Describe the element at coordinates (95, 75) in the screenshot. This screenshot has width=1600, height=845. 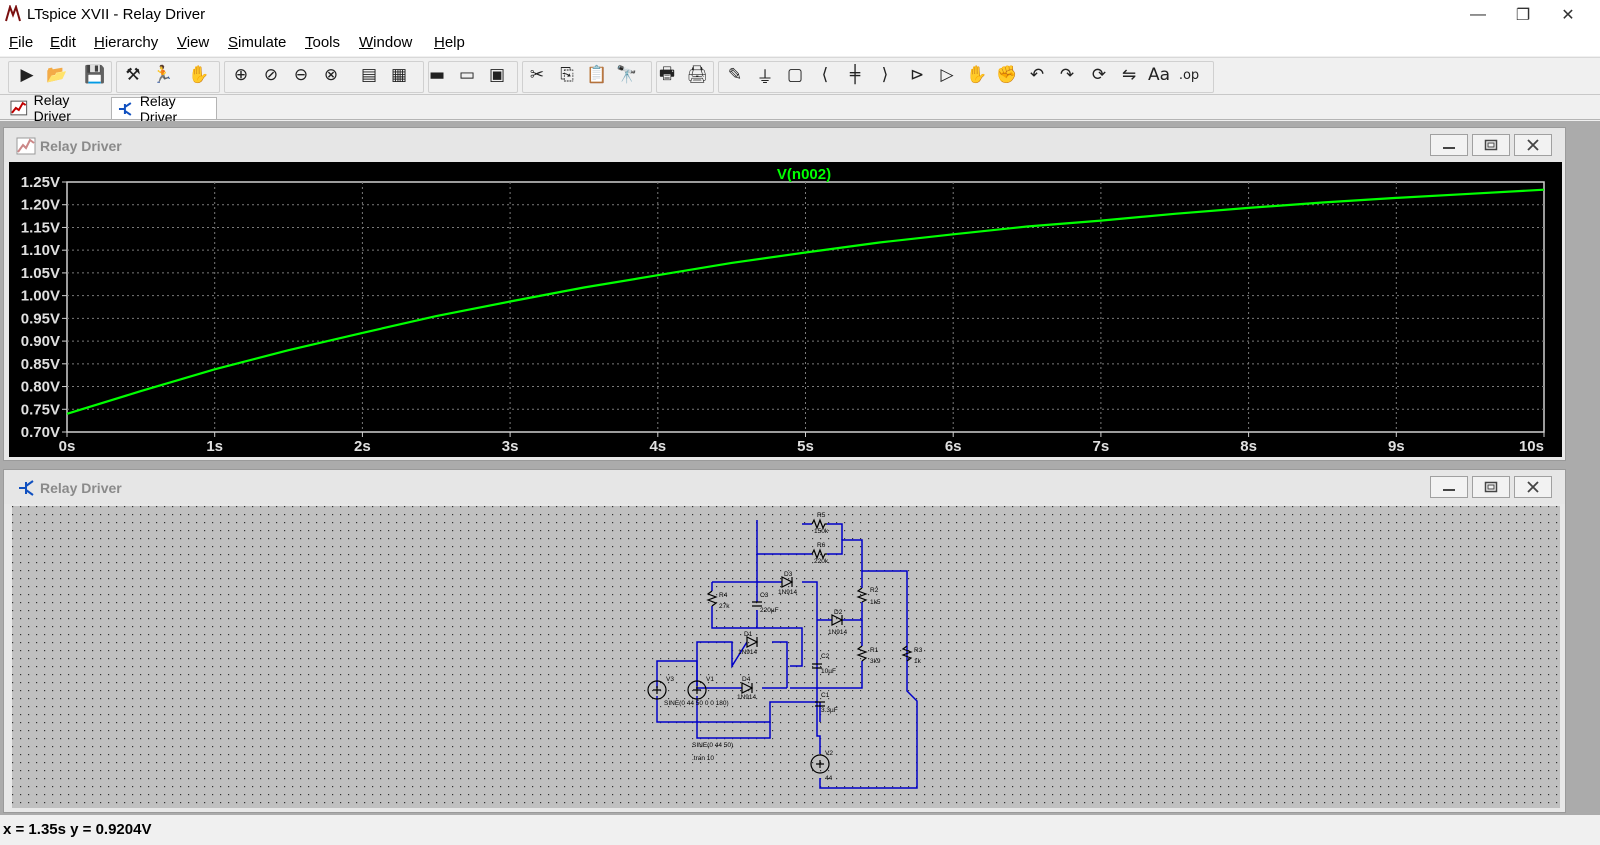
I see `save-icon: 💾` at that location.